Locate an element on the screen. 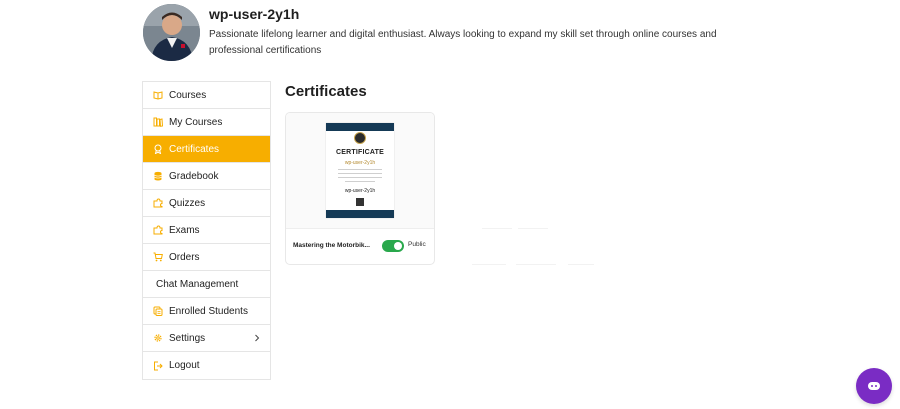  sidebar-item-exams: Exams is located at coordinates (206, 230).